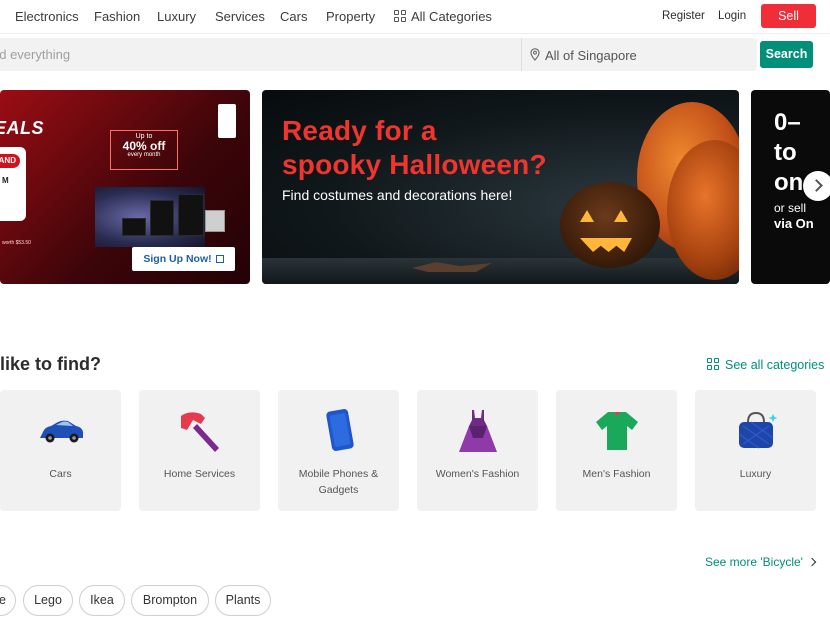  Describe the element at coordinates (144, 155) in the screenshot. I see `offer-period: every month` at that location.